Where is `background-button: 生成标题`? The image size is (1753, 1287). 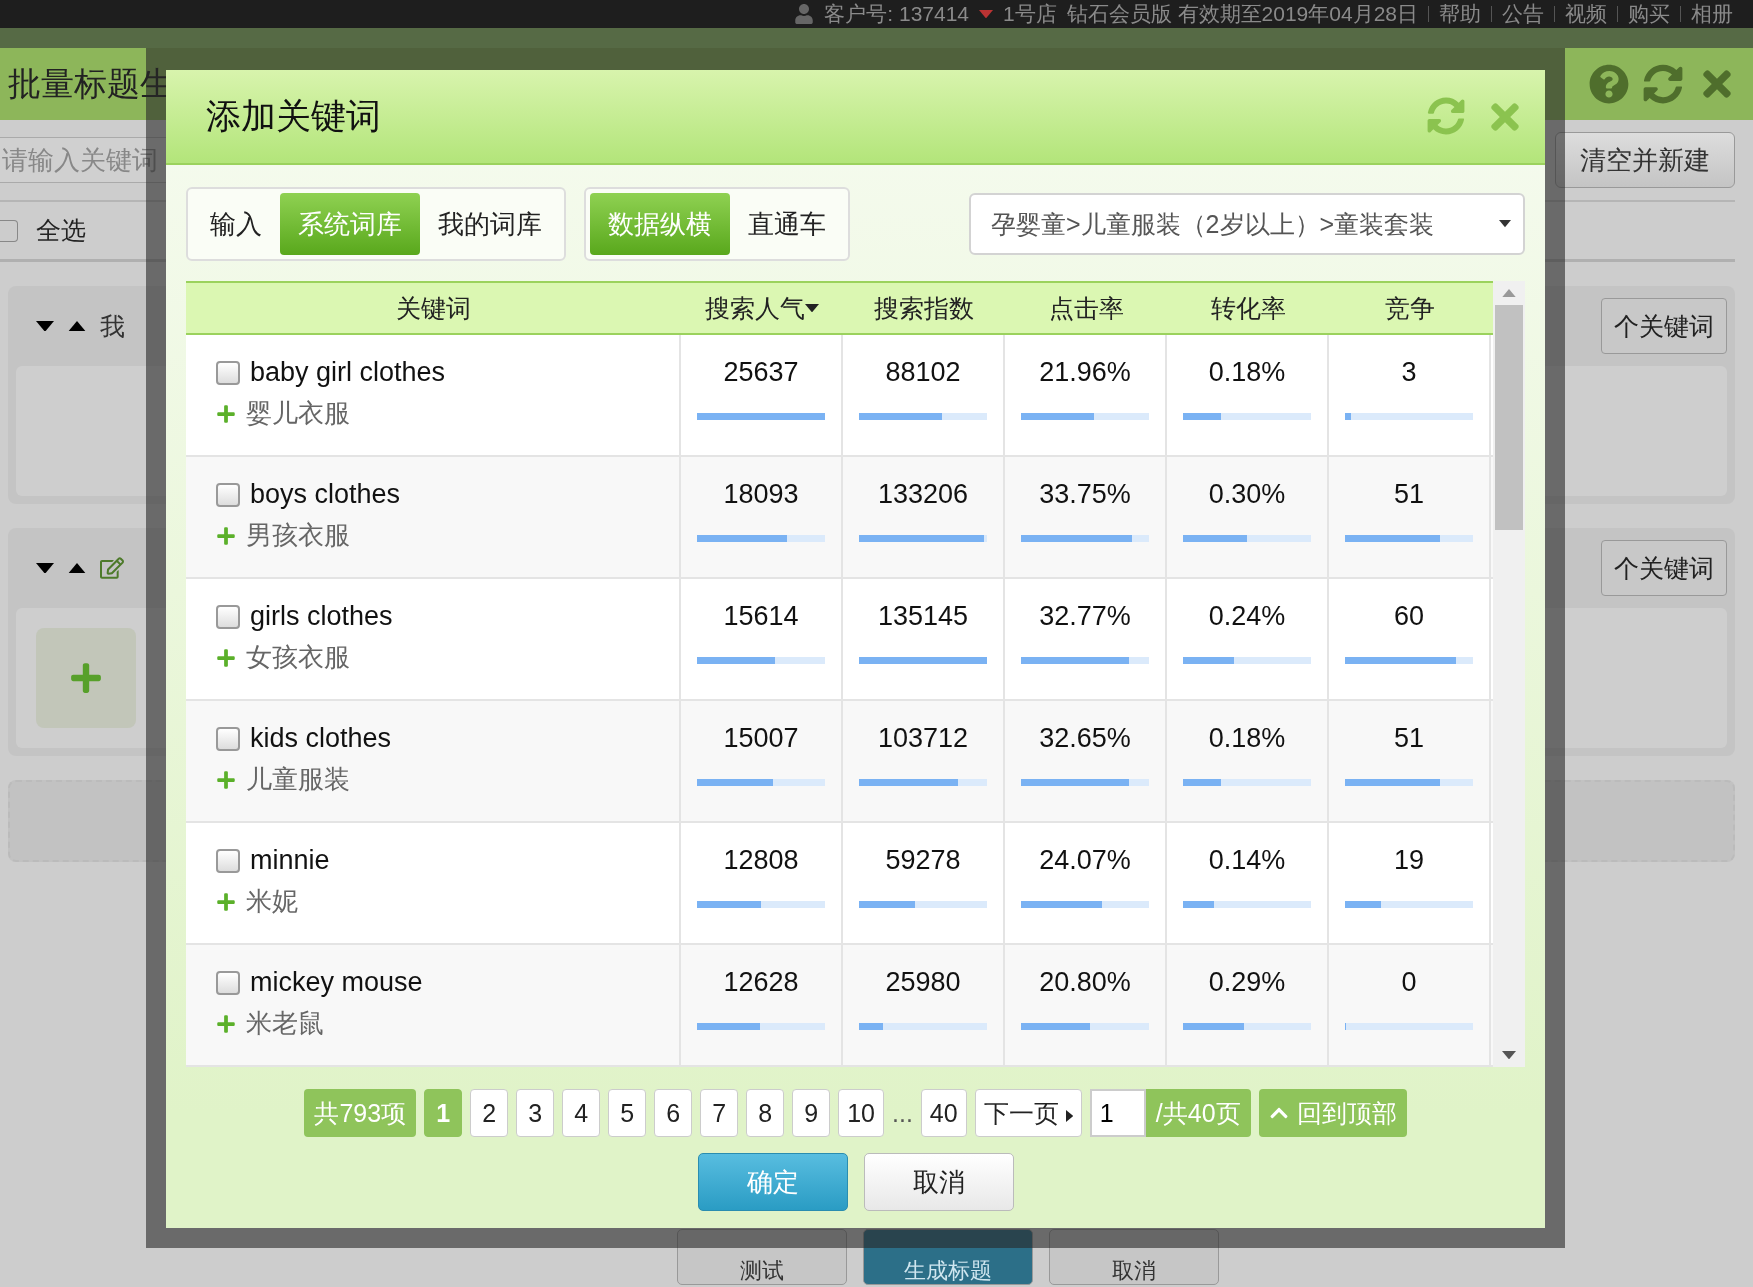 background-button: 生成标题 is located at coordinates (947, 1257).